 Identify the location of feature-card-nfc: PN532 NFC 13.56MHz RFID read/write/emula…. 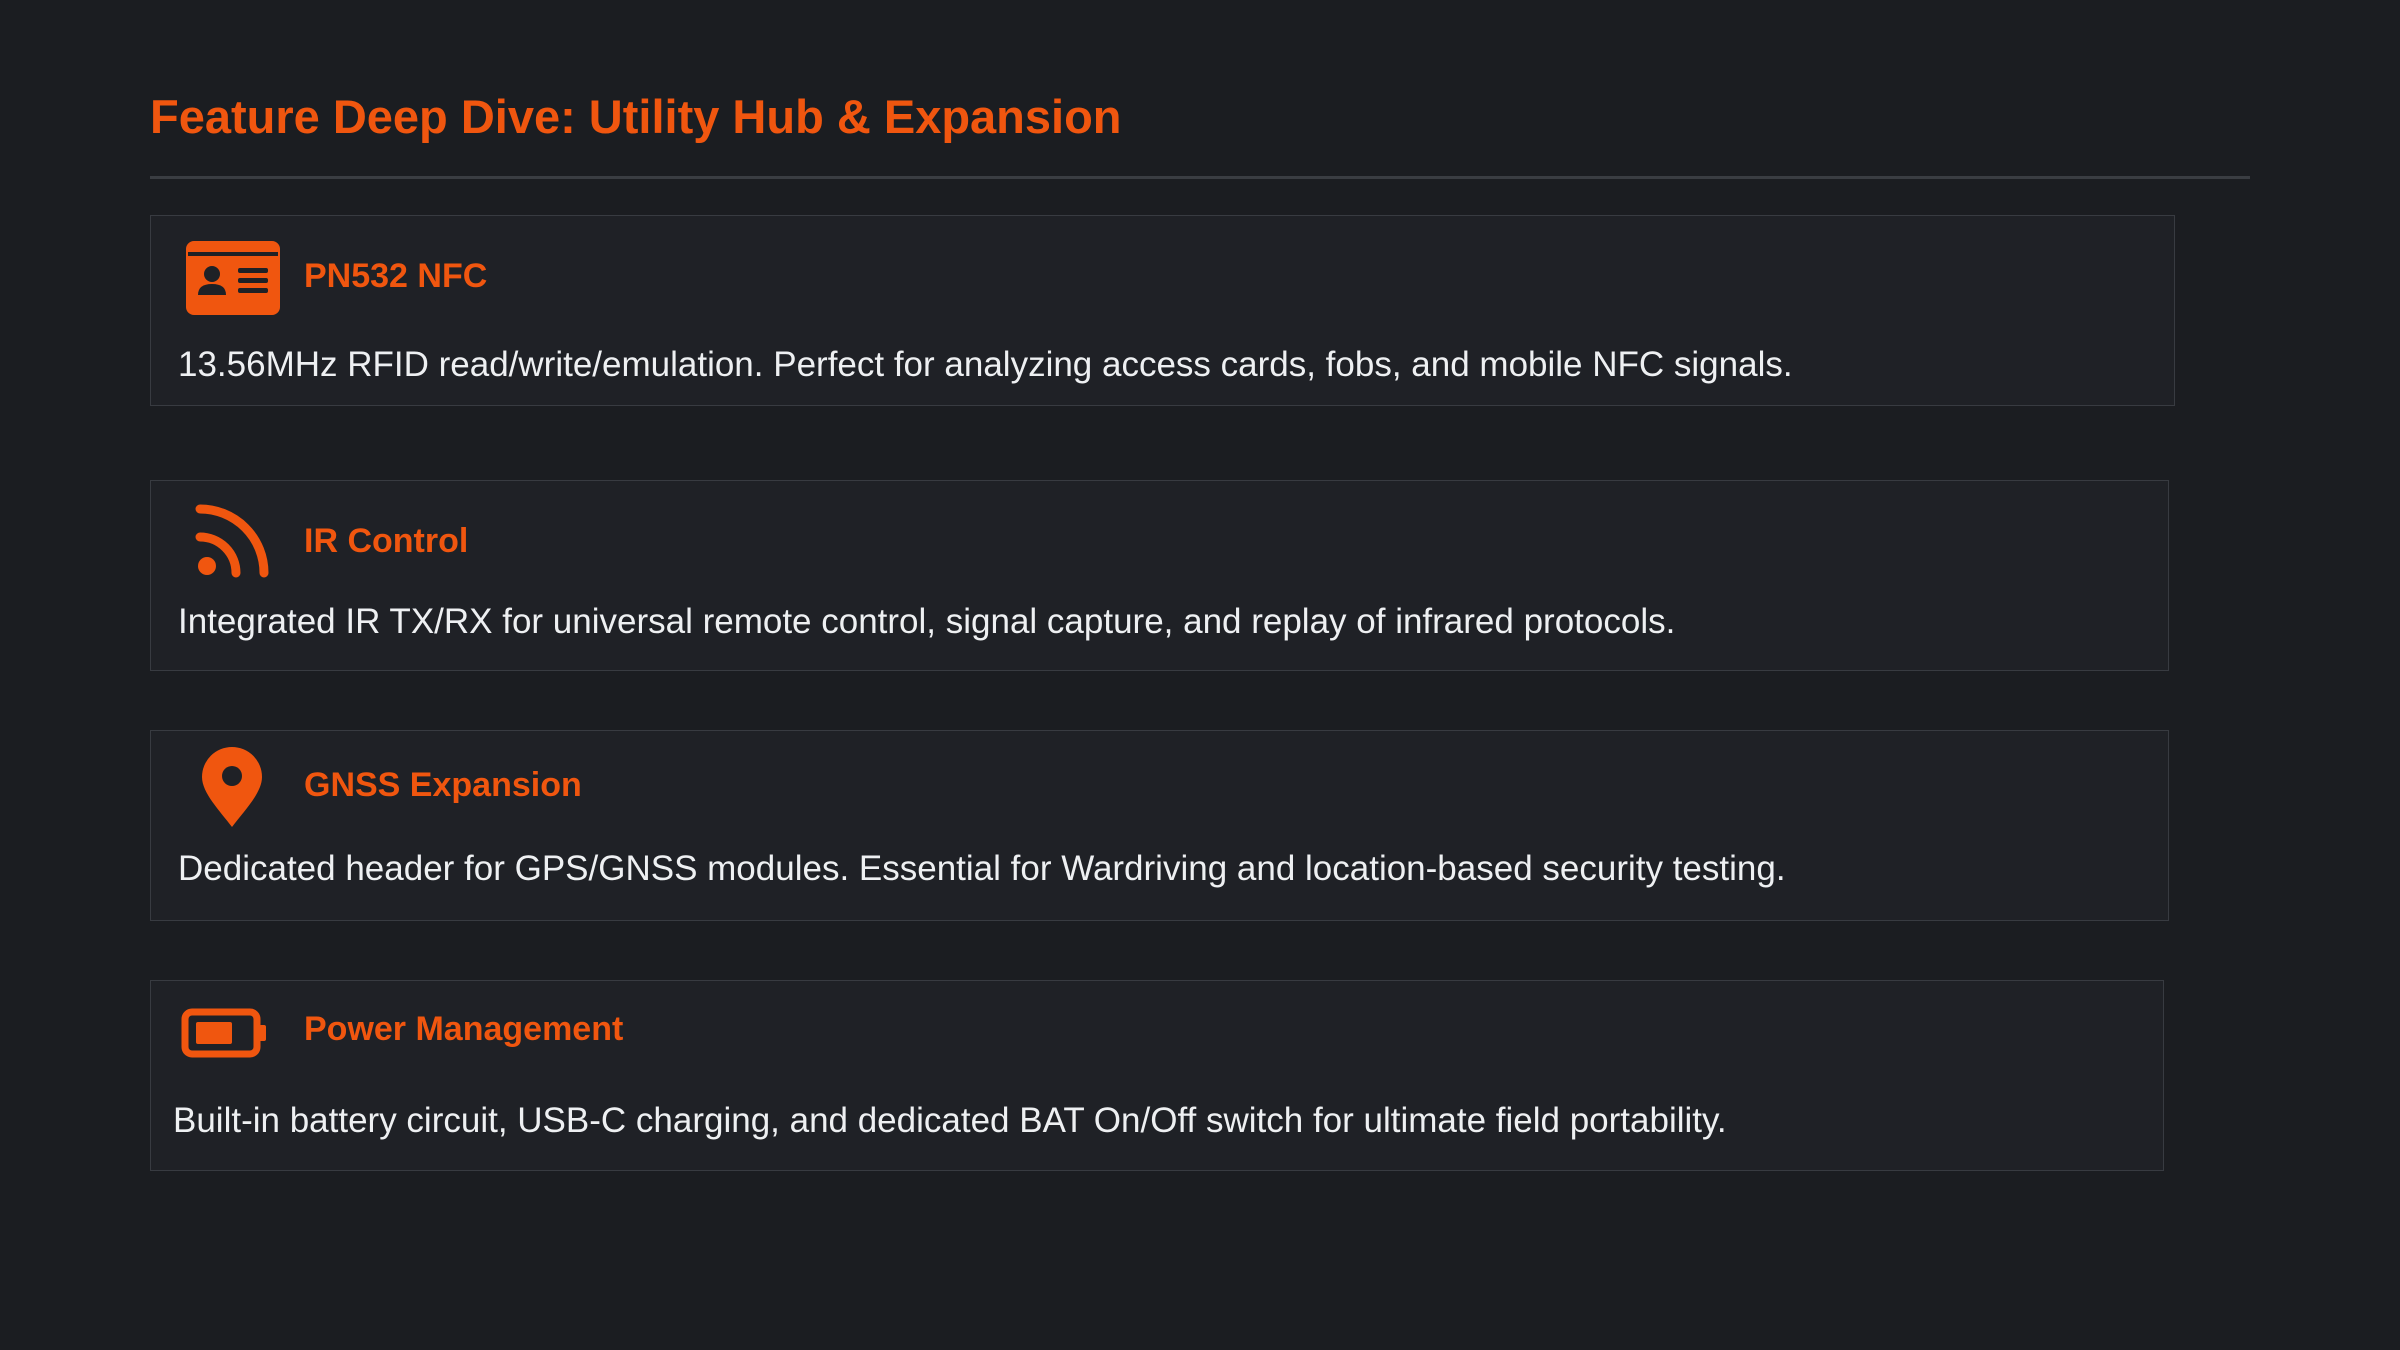
(1162, 310).